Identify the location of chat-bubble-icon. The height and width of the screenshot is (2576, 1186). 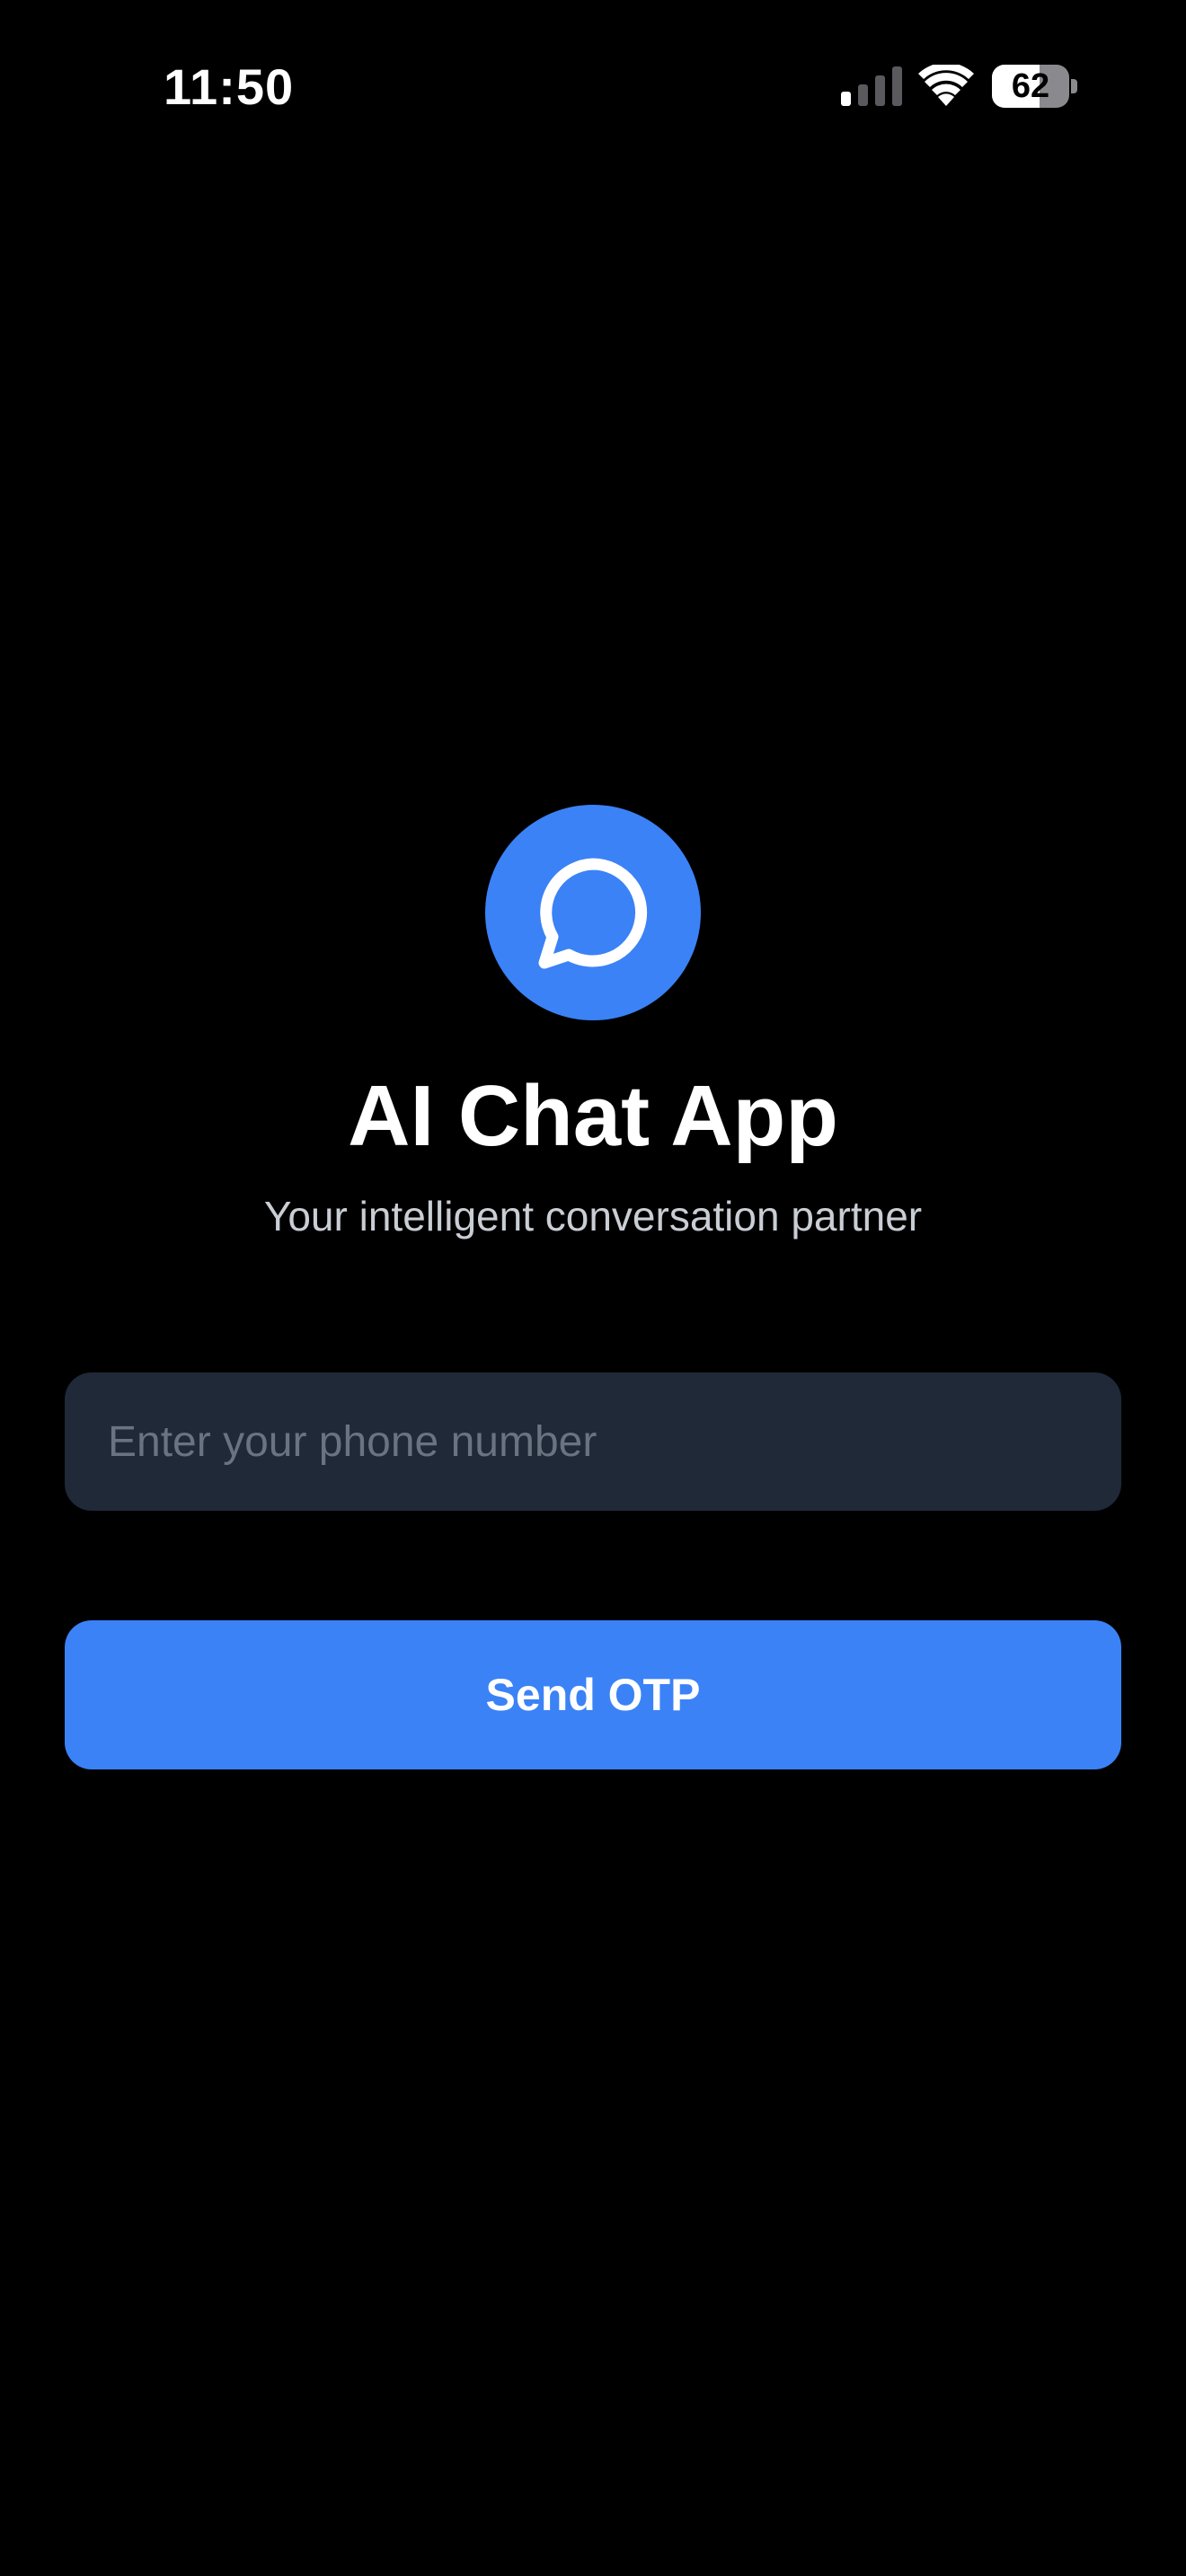
(593, 913).